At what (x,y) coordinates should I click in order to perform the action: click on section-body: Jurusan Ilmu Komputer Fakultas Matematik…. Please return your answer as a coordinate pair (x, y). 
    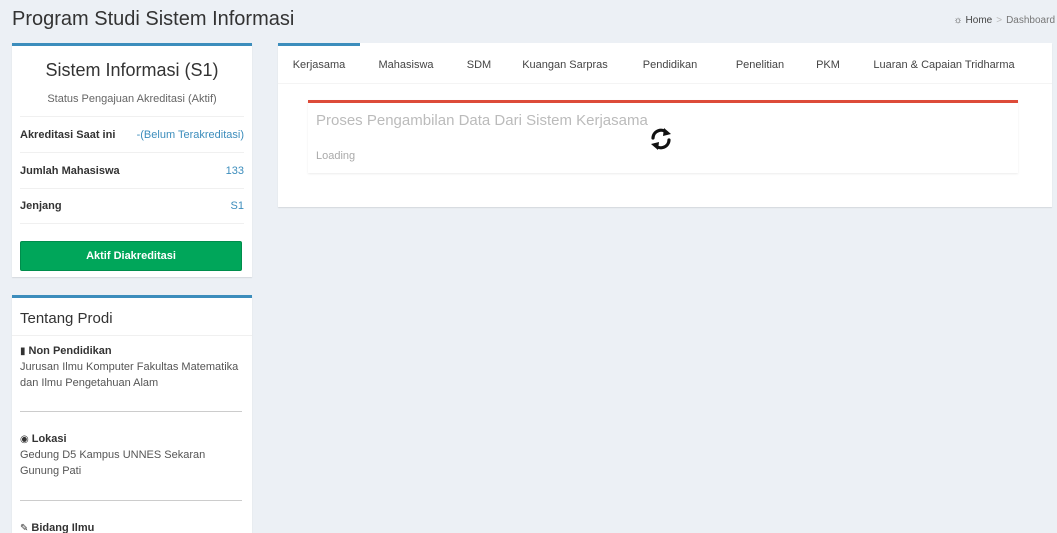
    Looking at the image, I should click on (129, 375).